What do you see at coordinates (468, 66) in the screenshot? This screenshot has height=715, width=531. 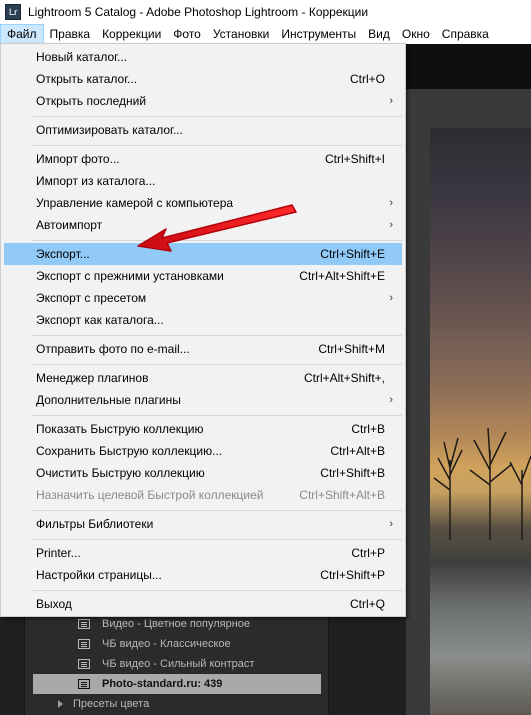 I see `top-module-bar` at bounding box center [468, 66].